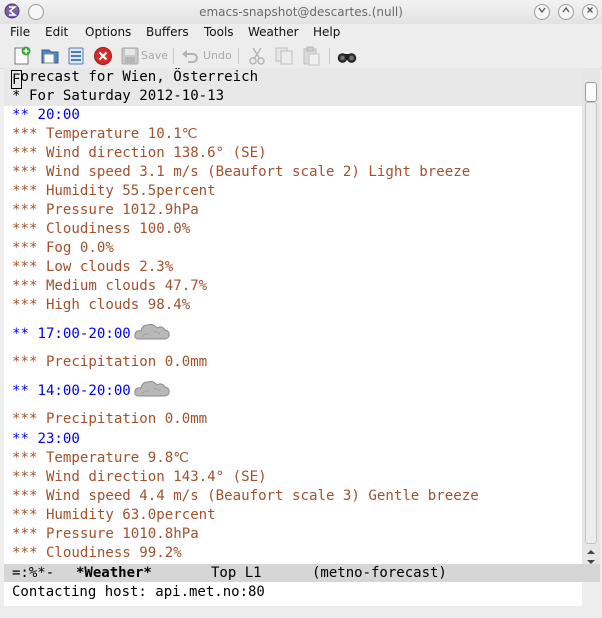  I want to click on open-directory-icon, so click(76, 56).